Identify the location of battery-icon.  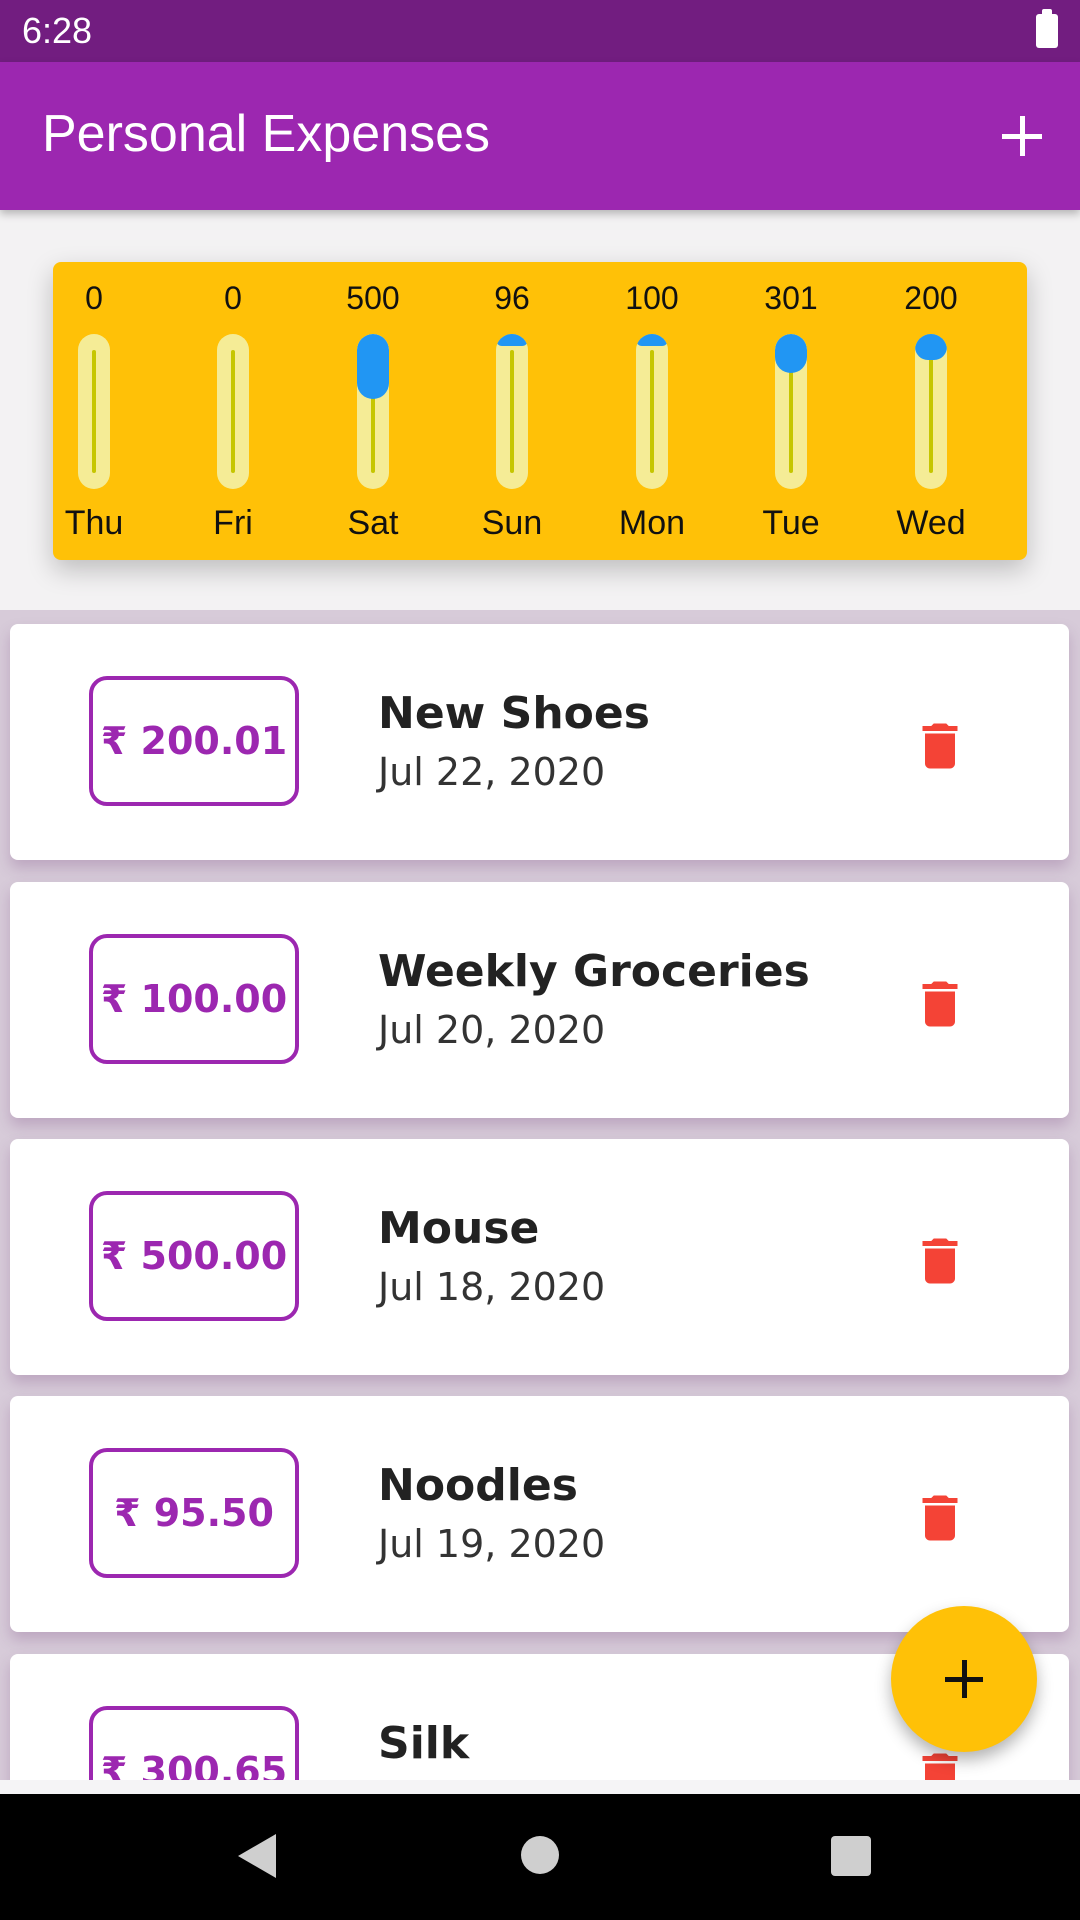
(1047, 28).